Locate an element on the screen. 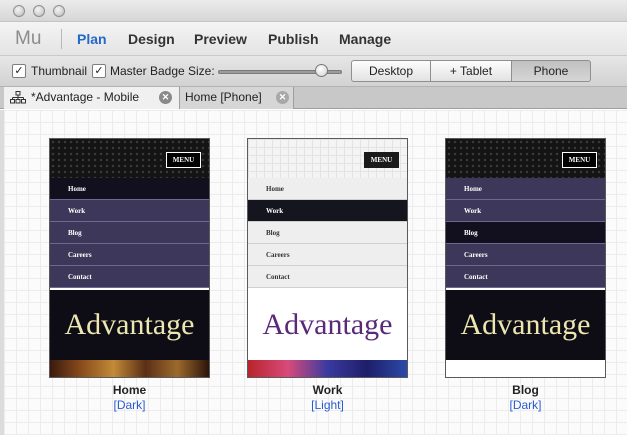 The width and height of the screenshot is (627, 435). app-logo: Mu is located at coordinates (28, 38).